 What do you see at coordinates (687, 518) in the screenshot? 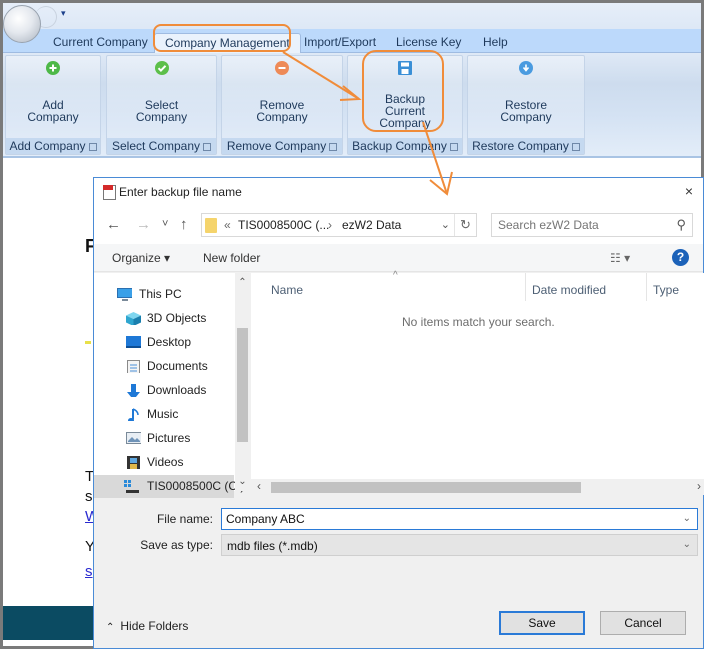
I see `file-name-dropdown-icon: ⌄` at bounding box center [687, 518].